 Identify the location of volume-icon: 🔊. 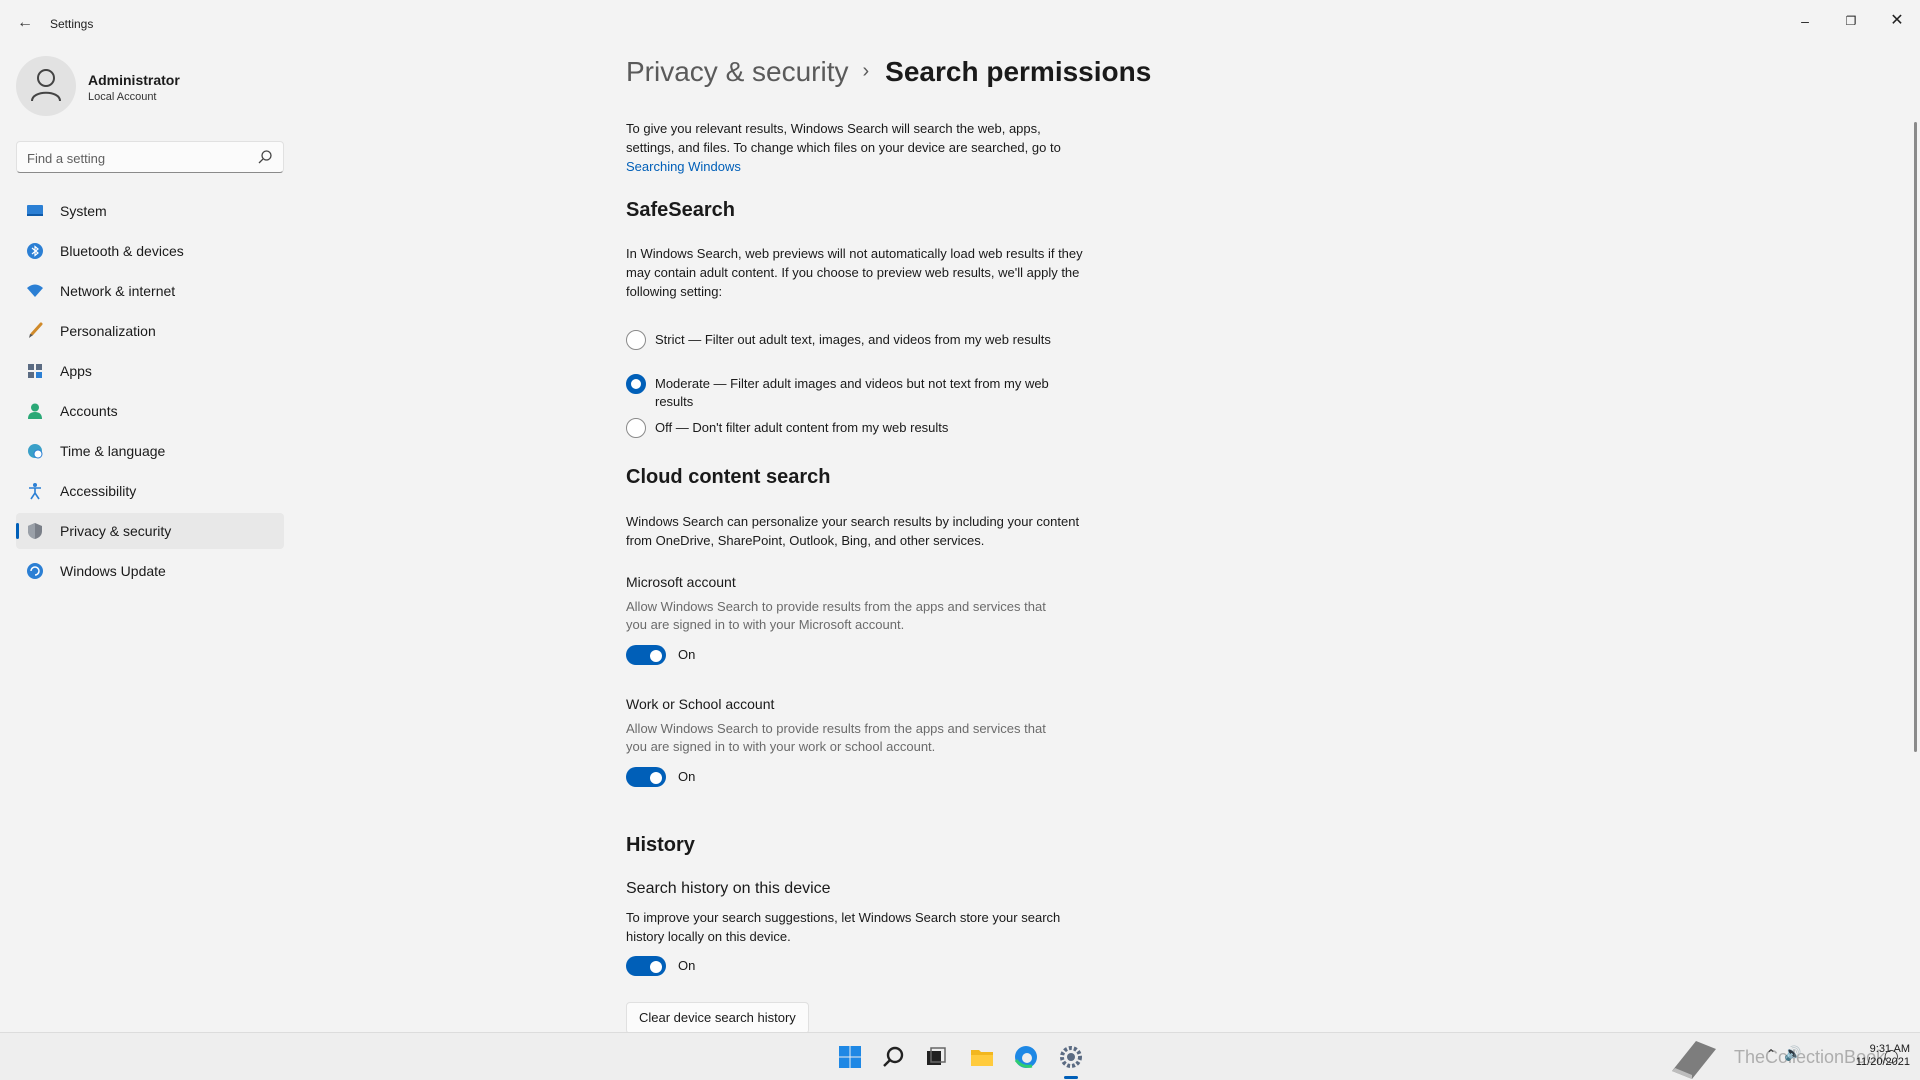
(1792, 1053).